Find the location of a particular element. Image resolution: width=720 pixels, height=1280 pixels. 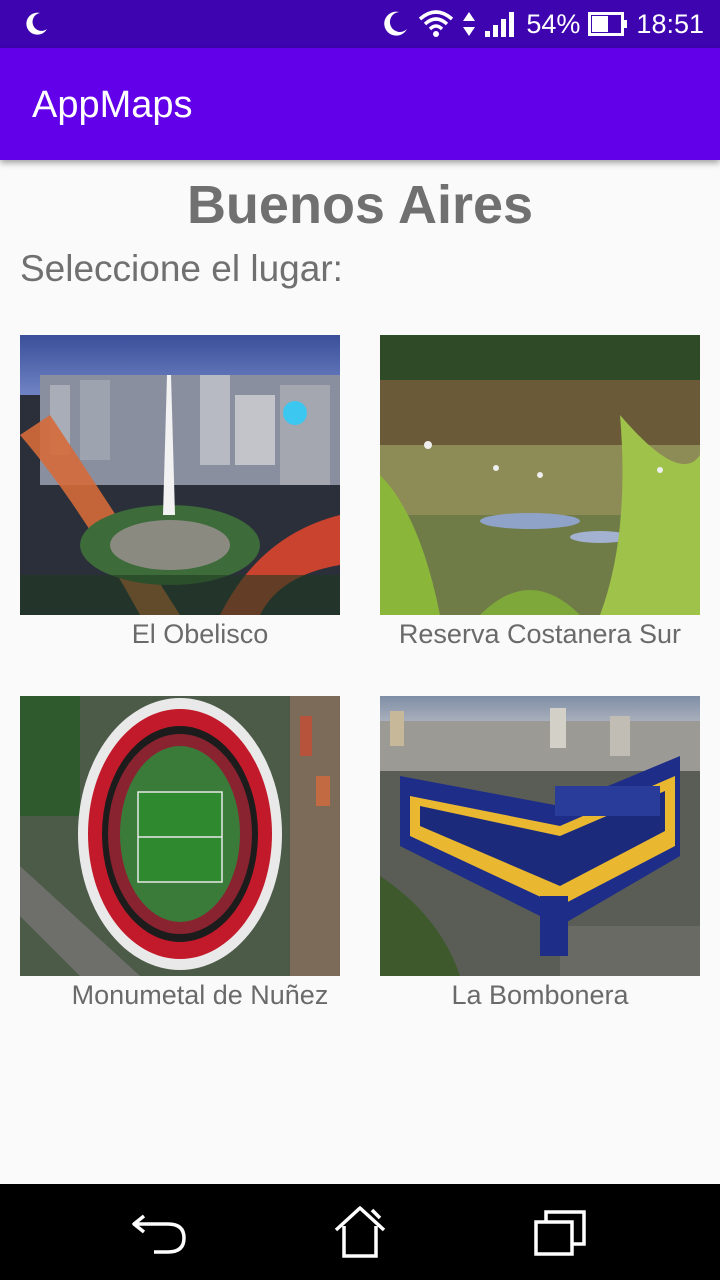

wifi-icon is located at coordinates (436, 23).